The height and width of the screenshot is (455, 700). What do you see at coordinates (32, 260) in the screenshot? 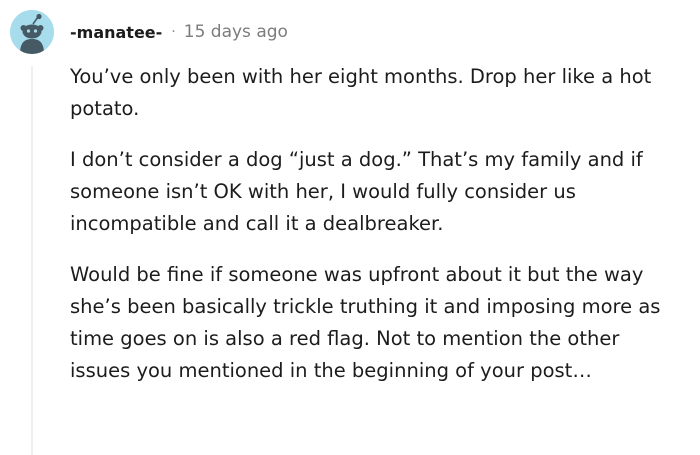
I see `thread-line` at bounding box center [32, 260].